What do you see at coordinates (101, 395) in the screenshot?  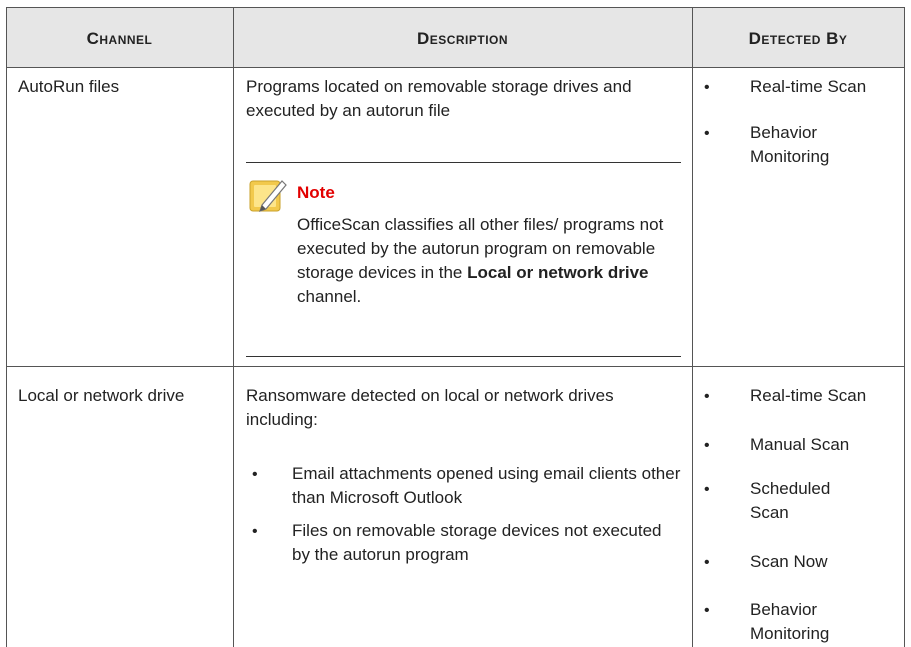 I see `row2-channel: Local or network drive` at bounding box center [101, 395].